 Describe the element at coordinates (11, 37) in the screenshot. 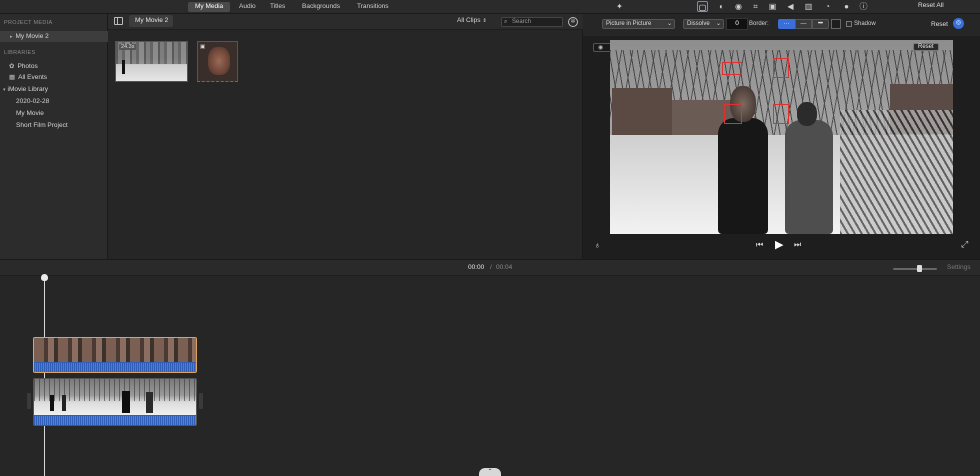

I see `triangle-right-icon: ▸` at that location.